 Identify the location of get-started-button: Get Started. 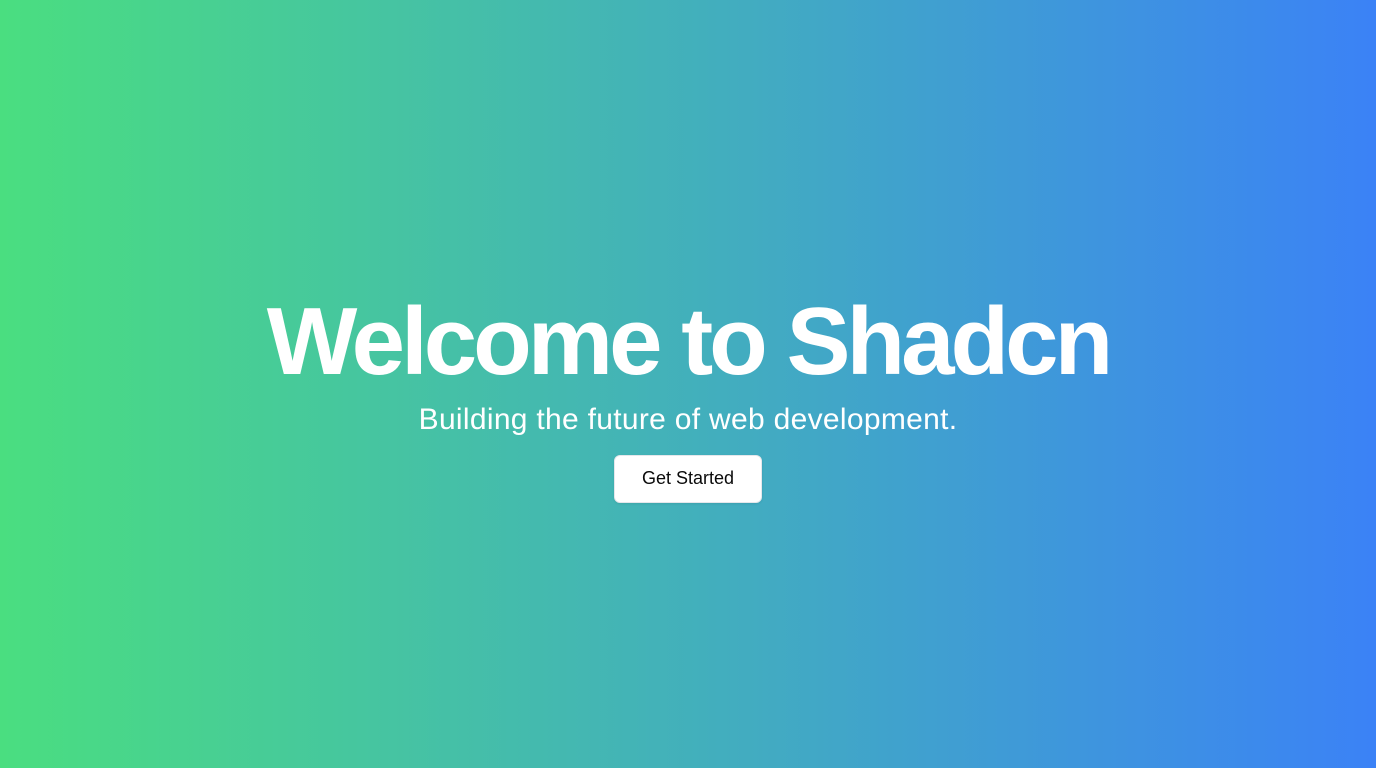
(688, 478).